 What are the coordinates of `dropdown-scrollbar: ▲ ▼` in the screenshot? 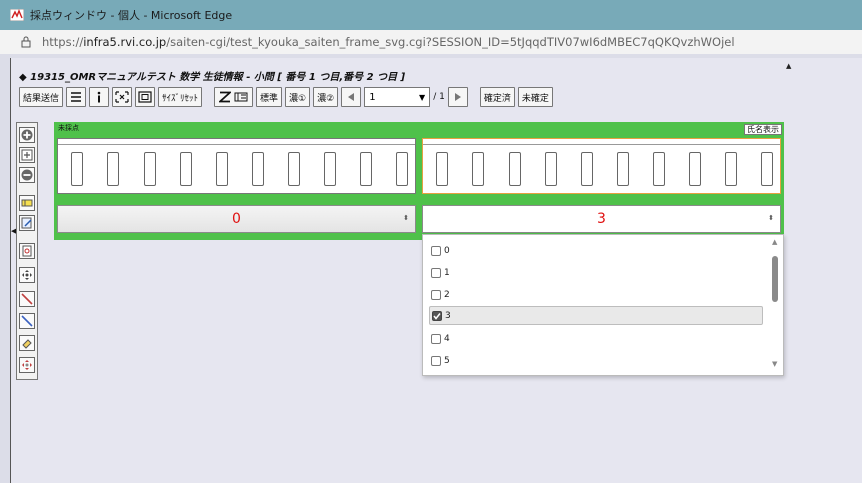 It's located at (776, 305).